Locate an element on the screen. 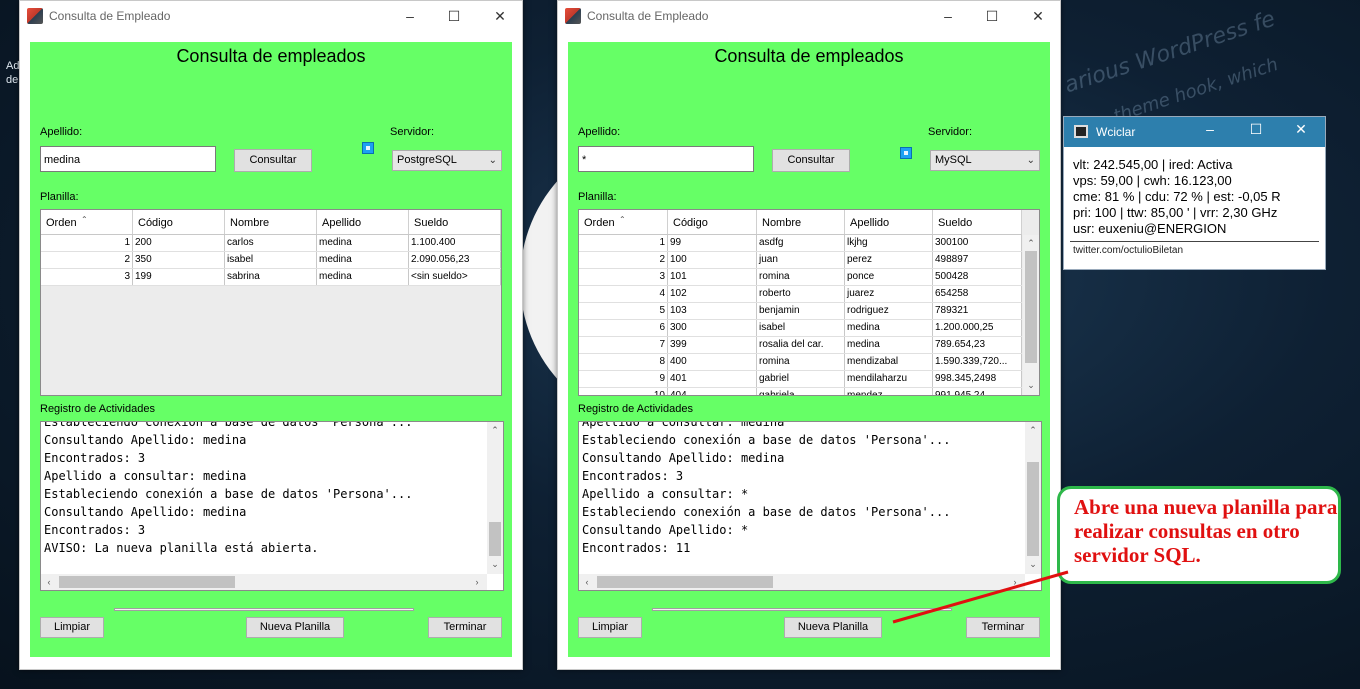 The width and height of the screenshot is (1360, 689). annotation-arrow is located at coordinates (980, 597).